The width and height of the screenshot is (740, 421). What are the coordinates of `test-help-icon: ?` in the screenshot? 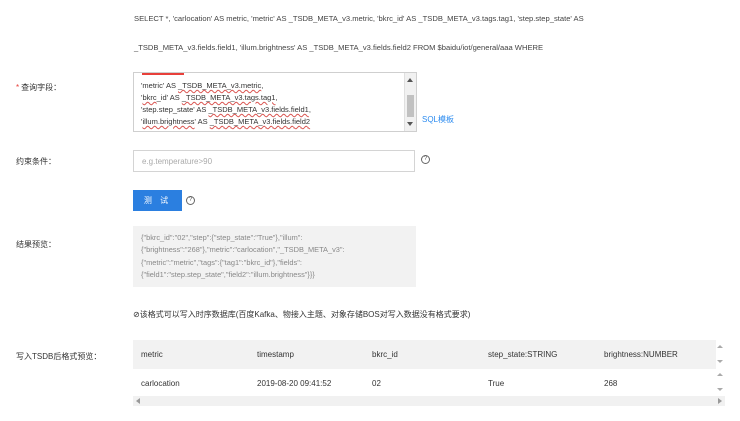 It's located at (190, 200).